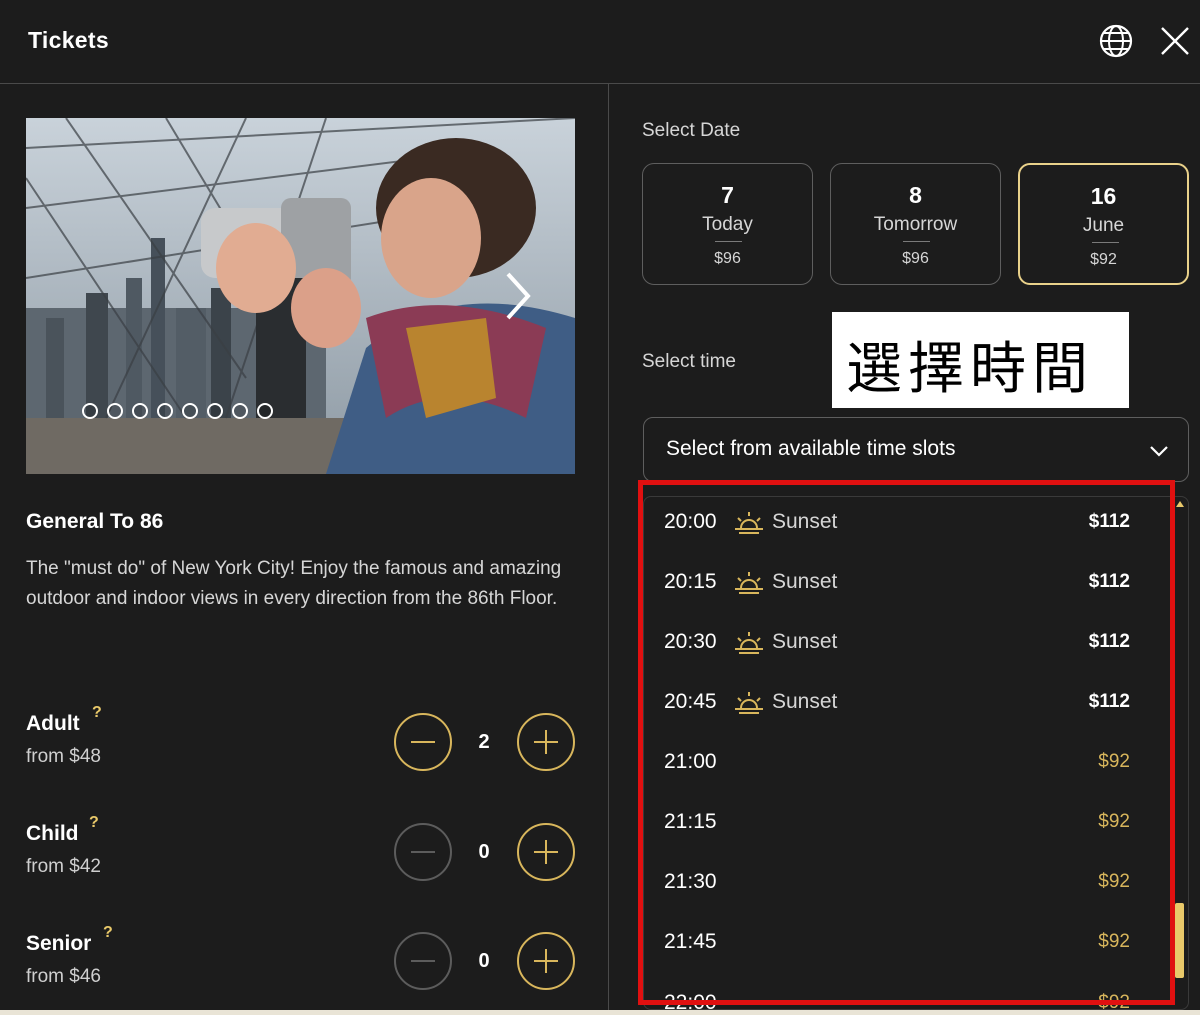 This screenshot has height=1015, width=1200. I want to click on ticket-row-child: Child ? from $42 0, so click(306, 853).